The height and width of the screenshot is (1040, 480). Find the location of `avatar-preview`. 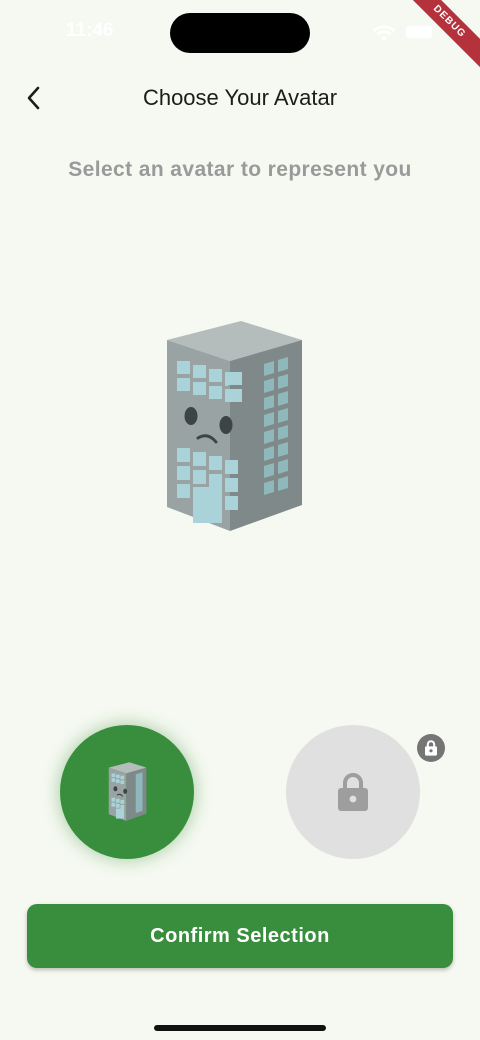

avatar-preview is located at coordinates (232, 427).